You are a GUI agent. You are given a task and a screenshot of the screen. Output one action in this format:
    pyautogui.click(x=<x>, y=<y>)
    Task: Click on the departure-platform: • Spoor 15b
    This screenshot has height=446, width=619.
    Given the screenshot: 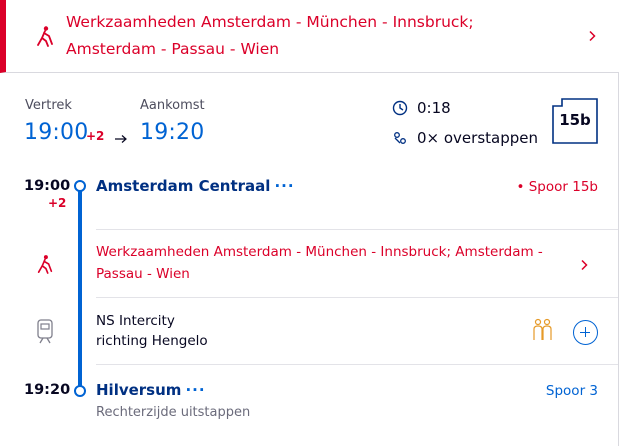 What is the action you would take?
    pyautogui.click(x=557, y=187)
    